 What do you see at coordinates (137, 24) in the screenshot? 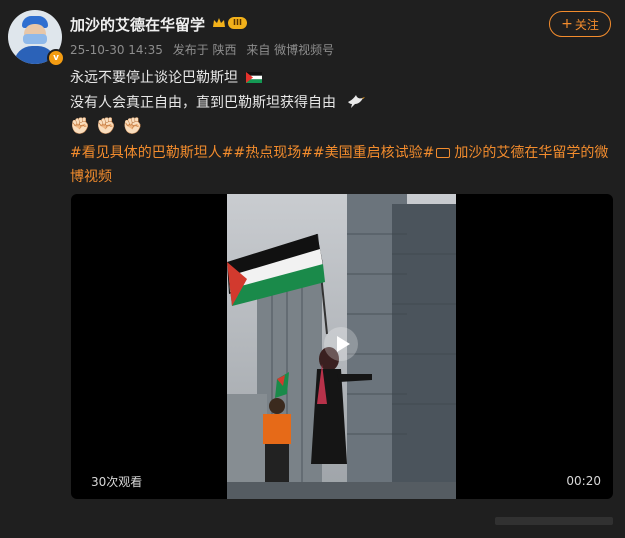
I see `username: 加沙的艾德在华留学` at bounding box center [137, 24].